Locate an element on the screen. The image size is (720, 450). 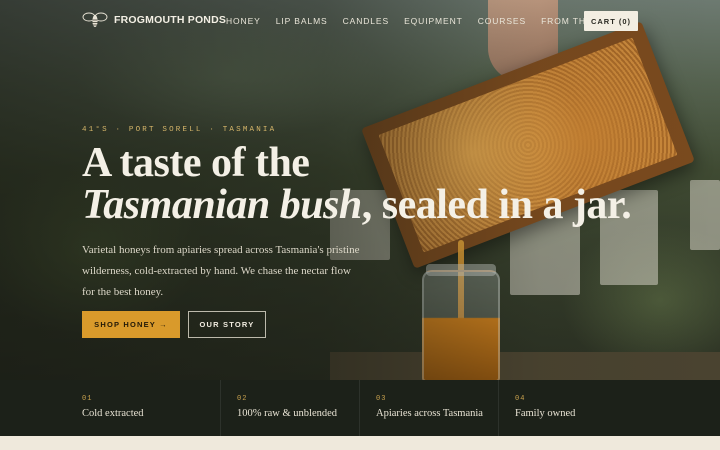
nav-link-courses: COURSES is located at coordinates (502, 21).